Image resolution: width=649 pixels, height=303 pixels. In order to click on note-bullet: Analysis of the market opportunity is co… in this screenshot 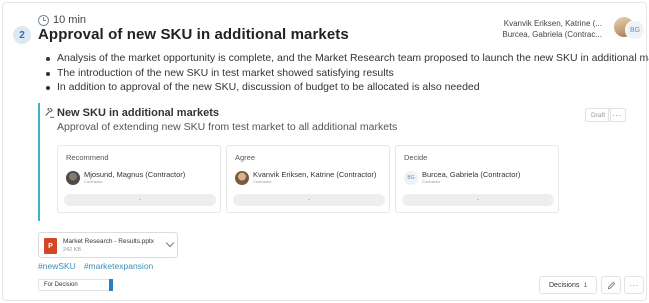, I will do `click(346, 58)`.